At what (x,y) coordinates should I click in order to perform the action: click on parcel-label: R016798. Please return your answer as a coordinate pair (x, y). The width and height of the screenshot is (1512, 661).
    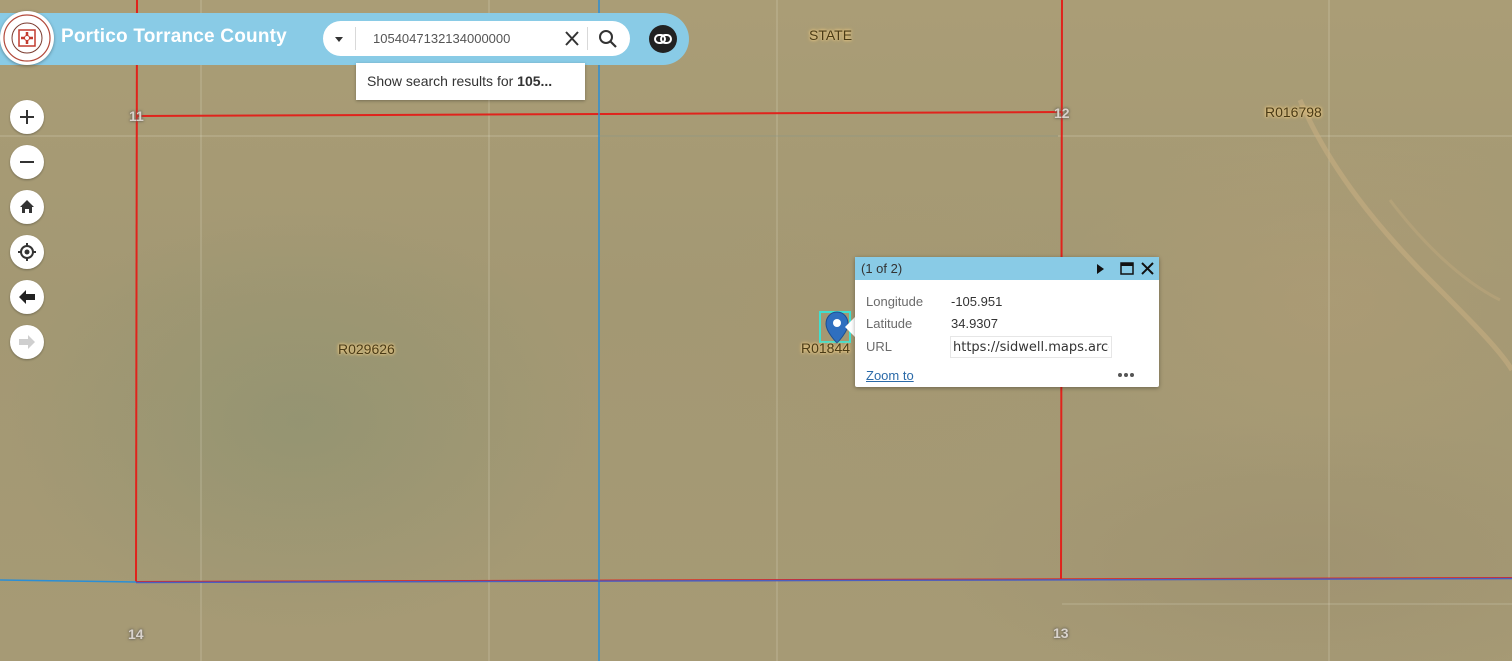
    Looking at the image, I should click on (1293, 112).